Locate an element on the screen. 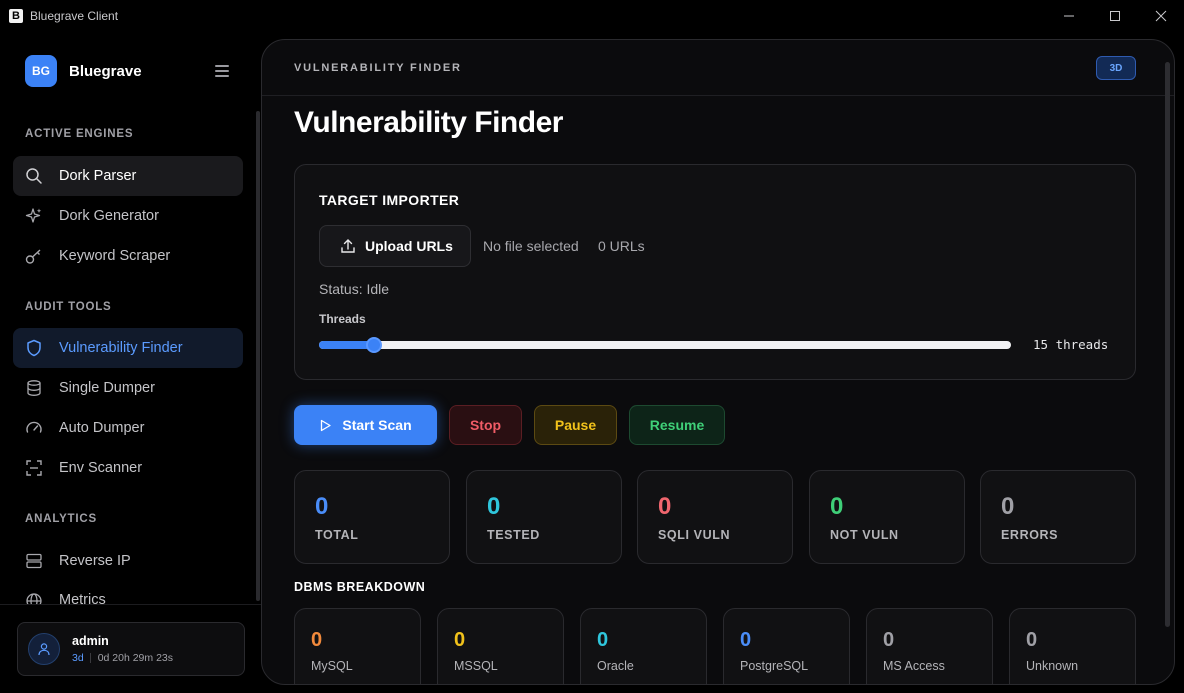  threads-value: 15 threads is located at coordinates (1071, 344).